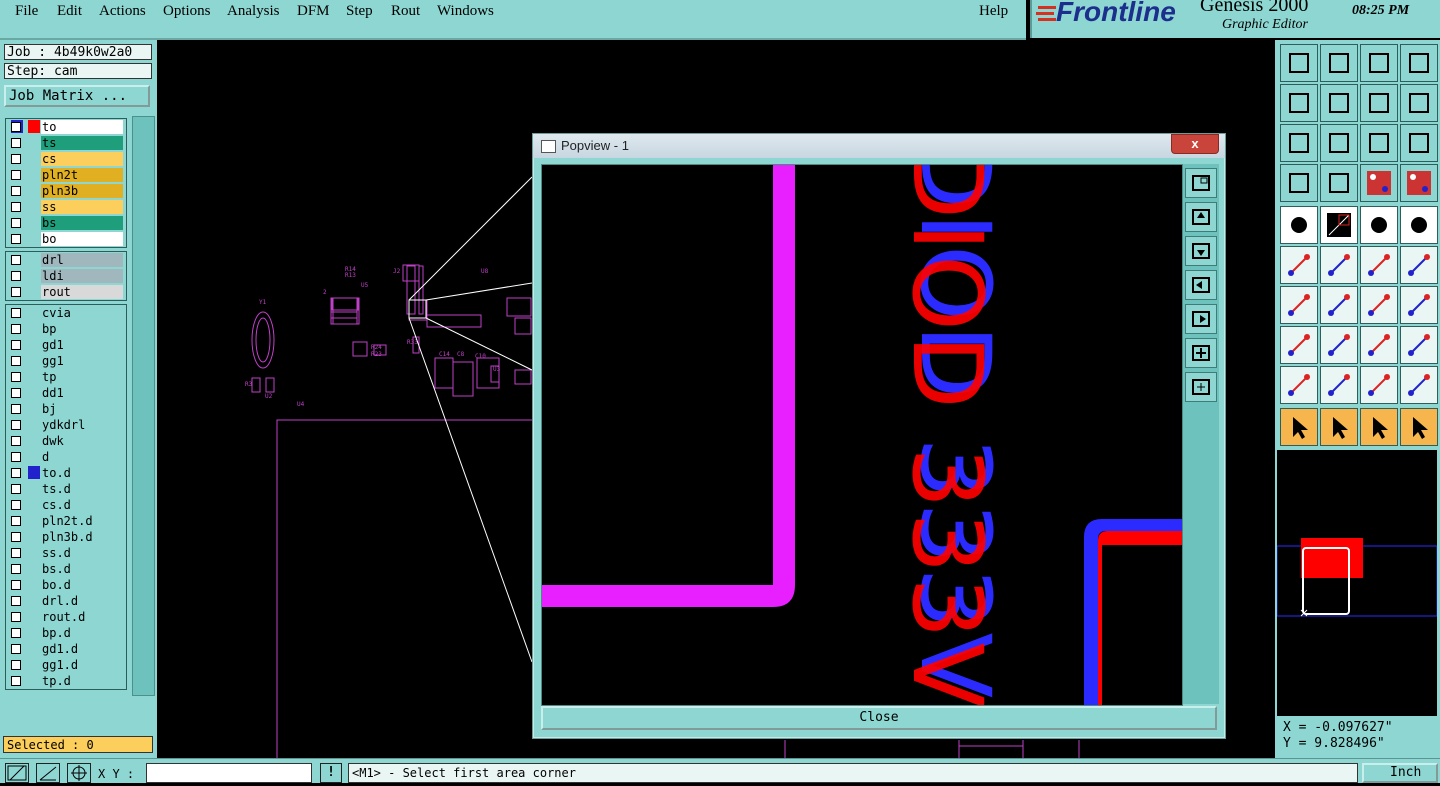 The height and width of the screenshot is (786, 1440). Describe the element at coordinates (66, 175) in the screenshot. I see `layer-row-pln2t: pln2t` at that location.